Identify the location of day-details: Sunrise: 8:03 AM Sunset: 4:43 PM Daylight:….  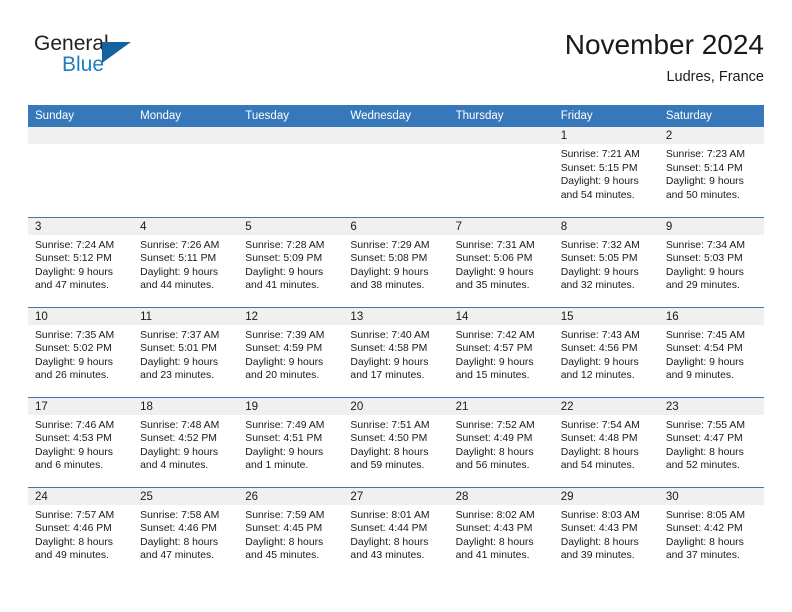
(606, 534).